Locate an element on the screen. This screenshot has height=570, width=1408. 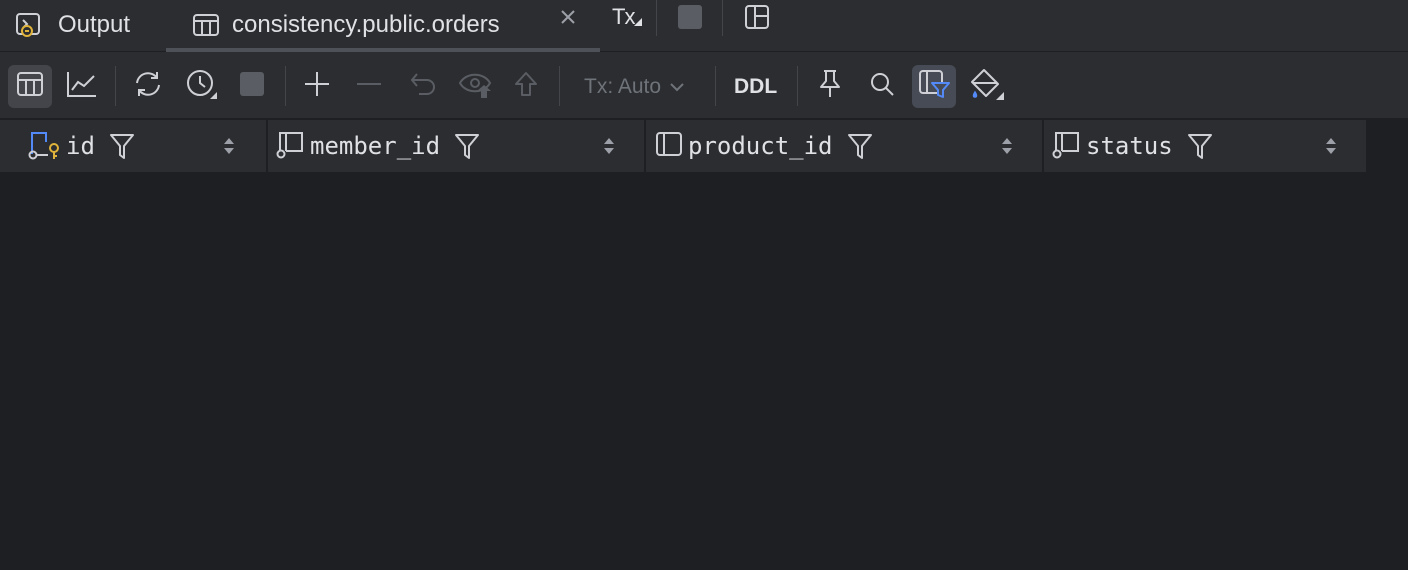
add-row-button is located at coordinates (317, 86).